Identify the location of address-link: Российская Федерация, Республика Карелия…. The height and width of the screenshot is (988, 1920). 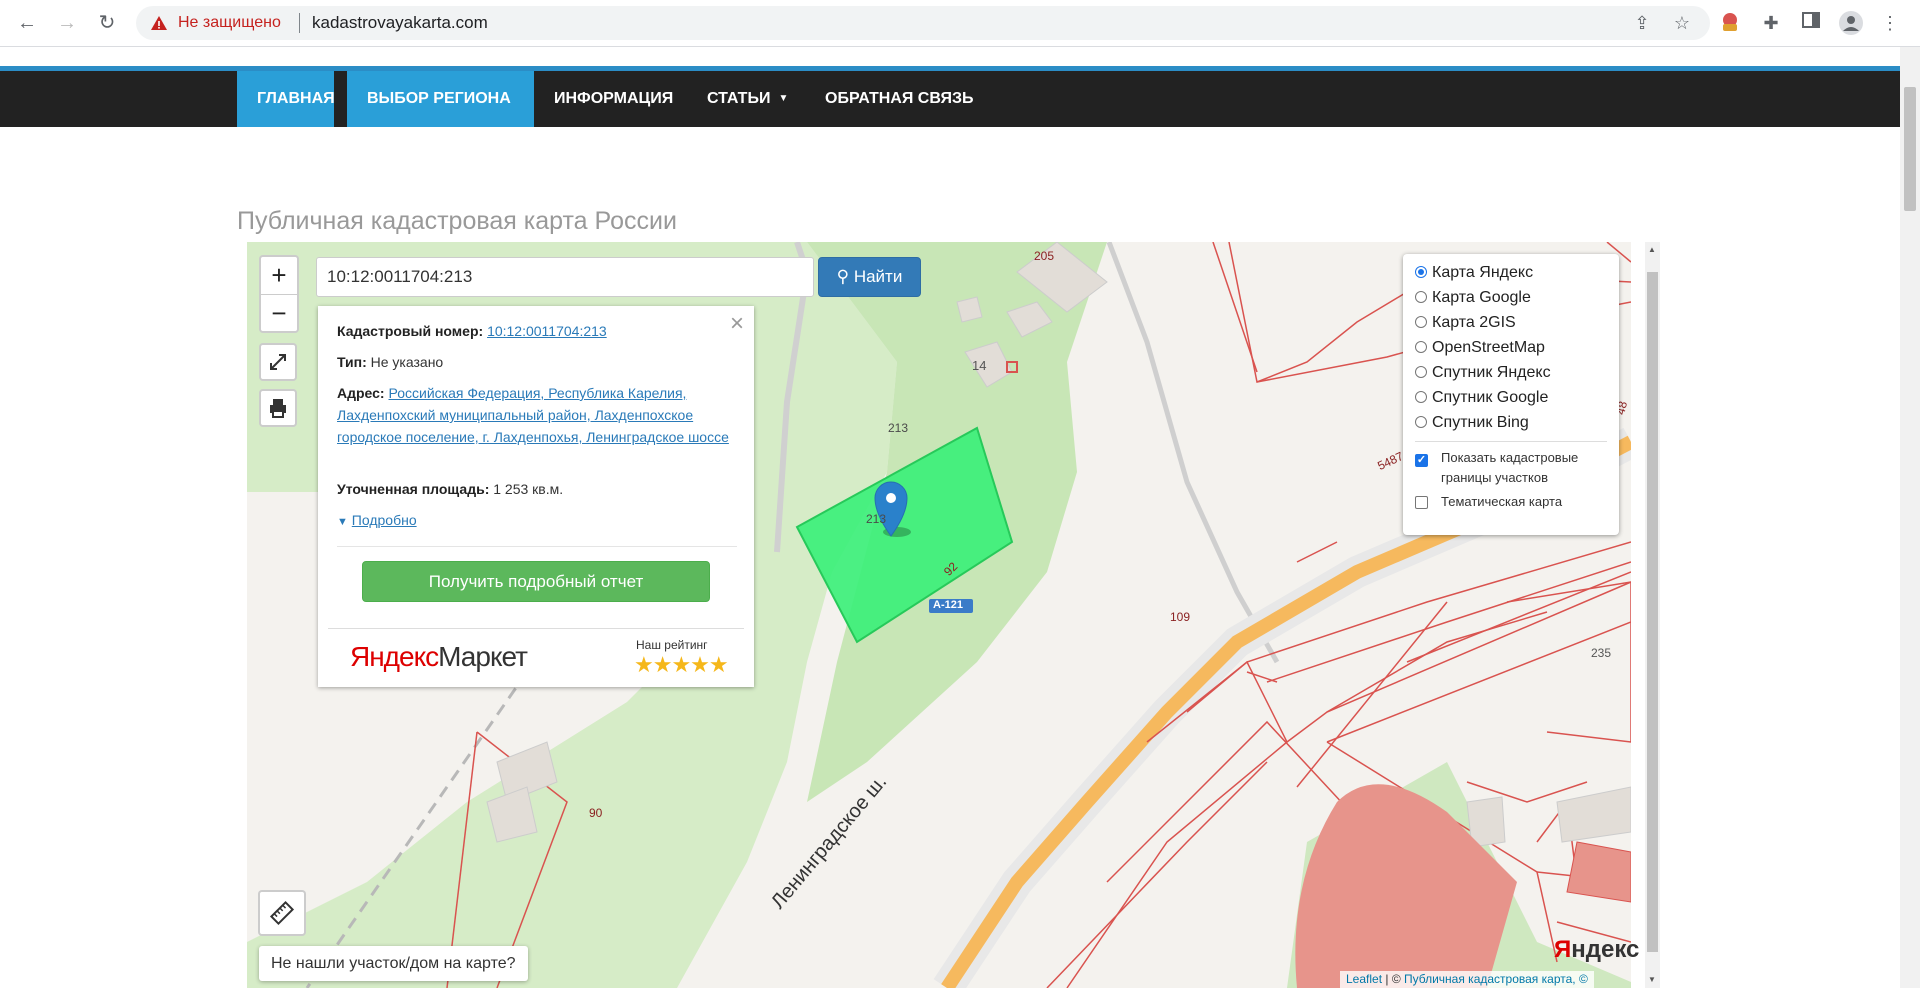
(533, 415).